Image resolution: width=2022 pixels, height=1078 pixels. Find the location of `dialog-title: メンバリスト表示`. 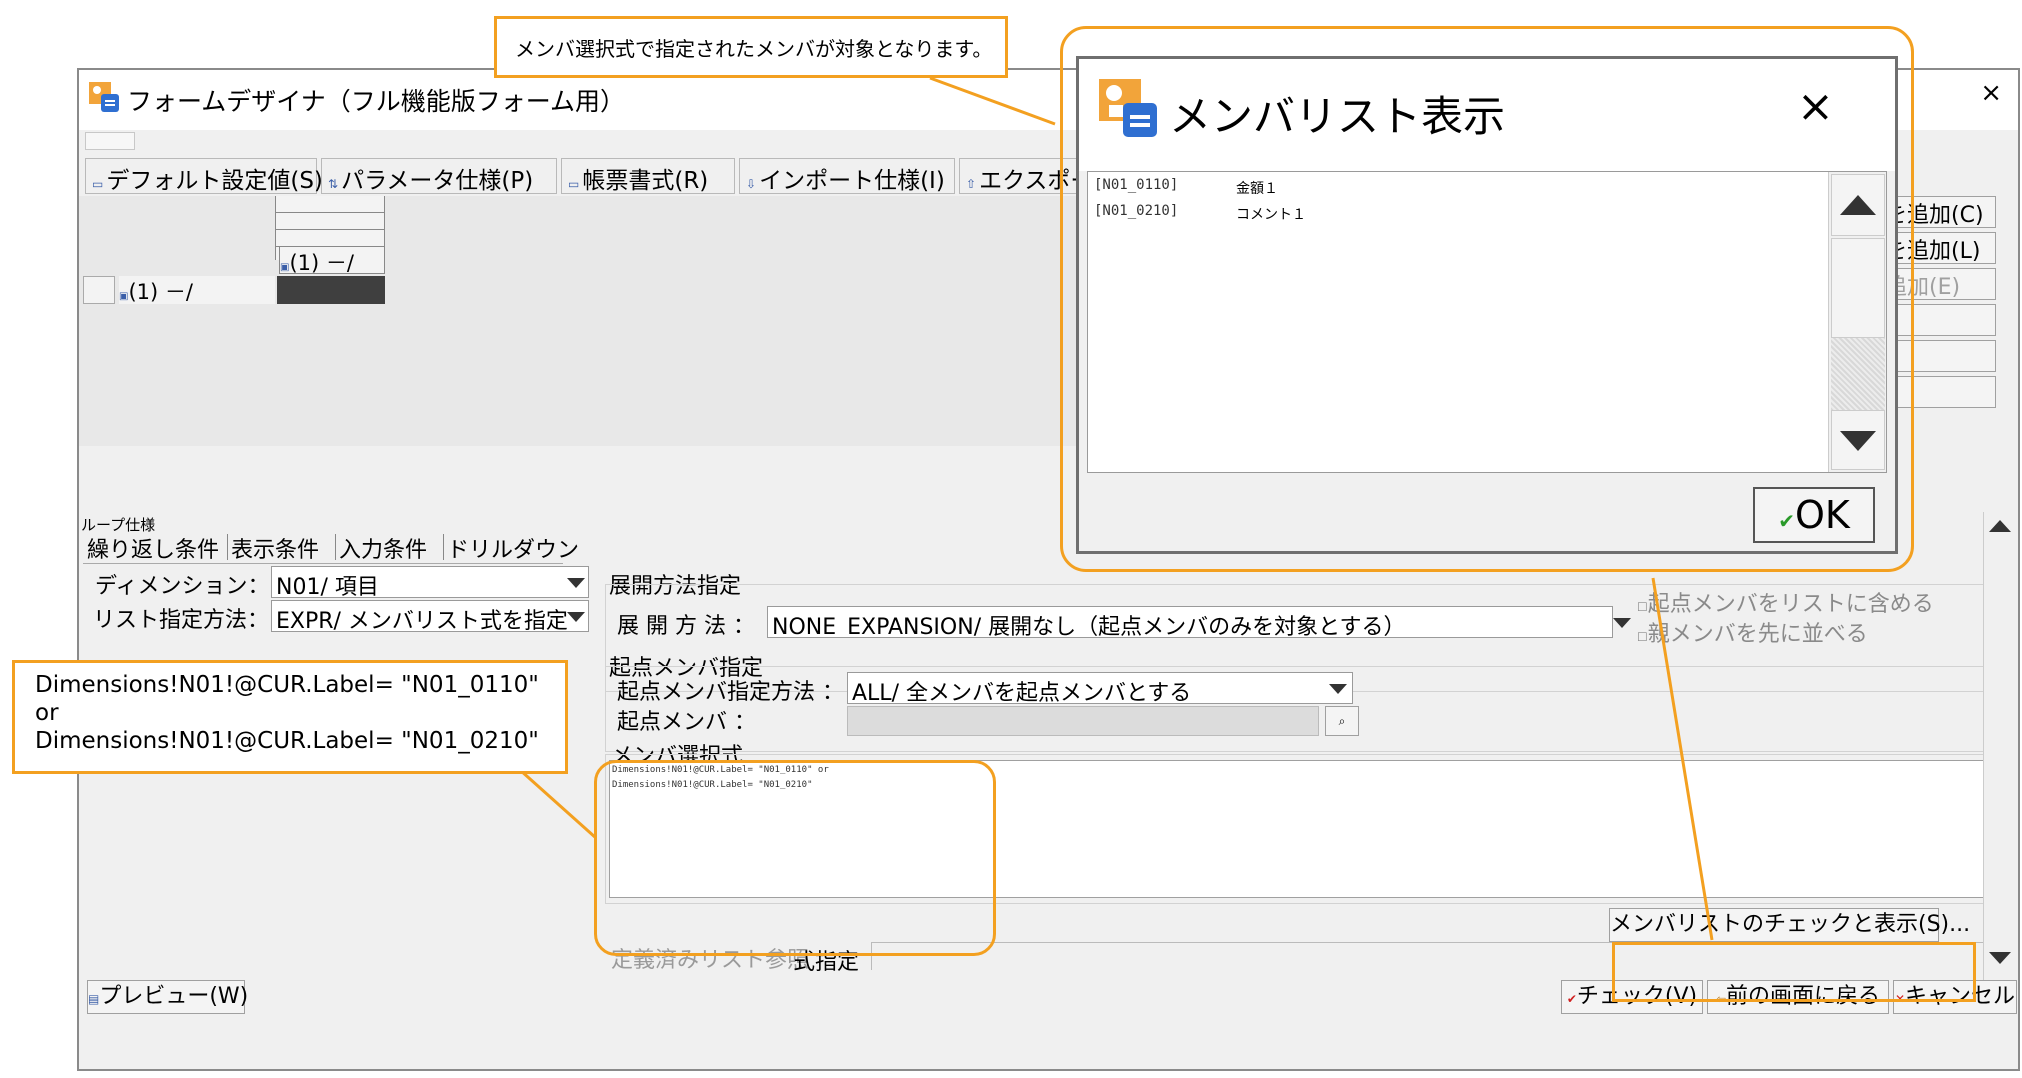

dialog-title: メンバリスト表示 is located at coordinates (1337, 116).